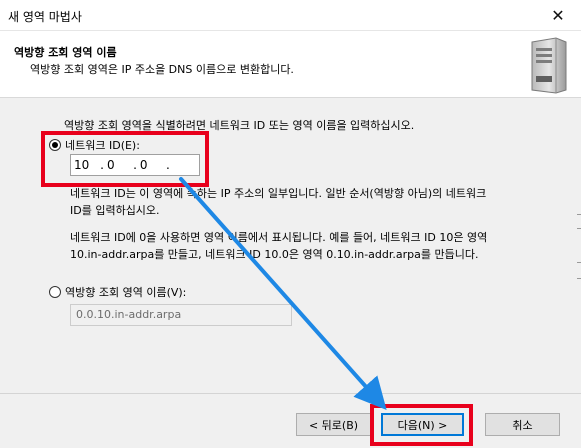  Describe the element at coordinates (55, 292) in the screenshot. I see `zone-name-radio` at that location.